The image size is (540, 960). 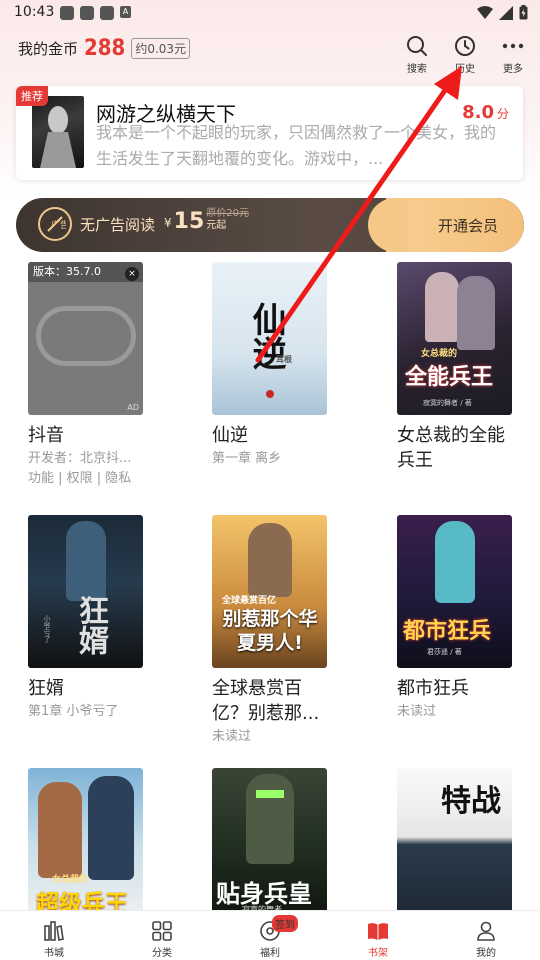 I want to click on cover-subtitle: 女总裁的, so click(x=439, y=354).